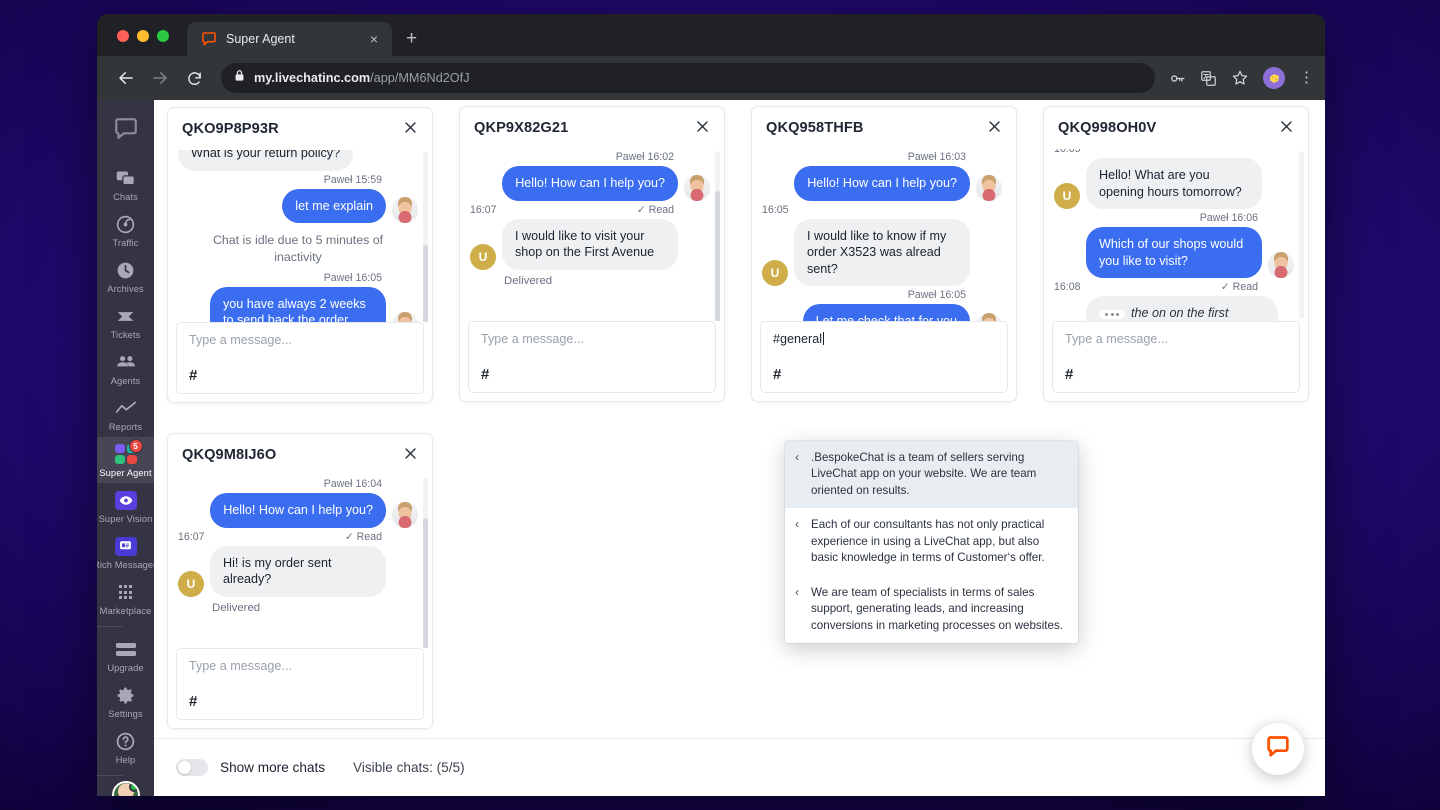 The width and height of the screenshot is (1440, 810). Describe the element at coordinates (192, 767) in the screenshot. I see `show-more-chats-toggle` at that location.